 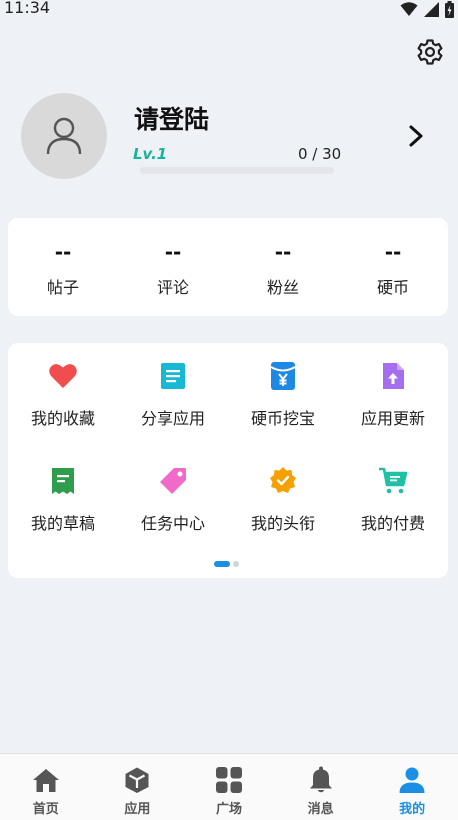 I want to click on feature-label: 应用更新, so click(x=392, y=418).